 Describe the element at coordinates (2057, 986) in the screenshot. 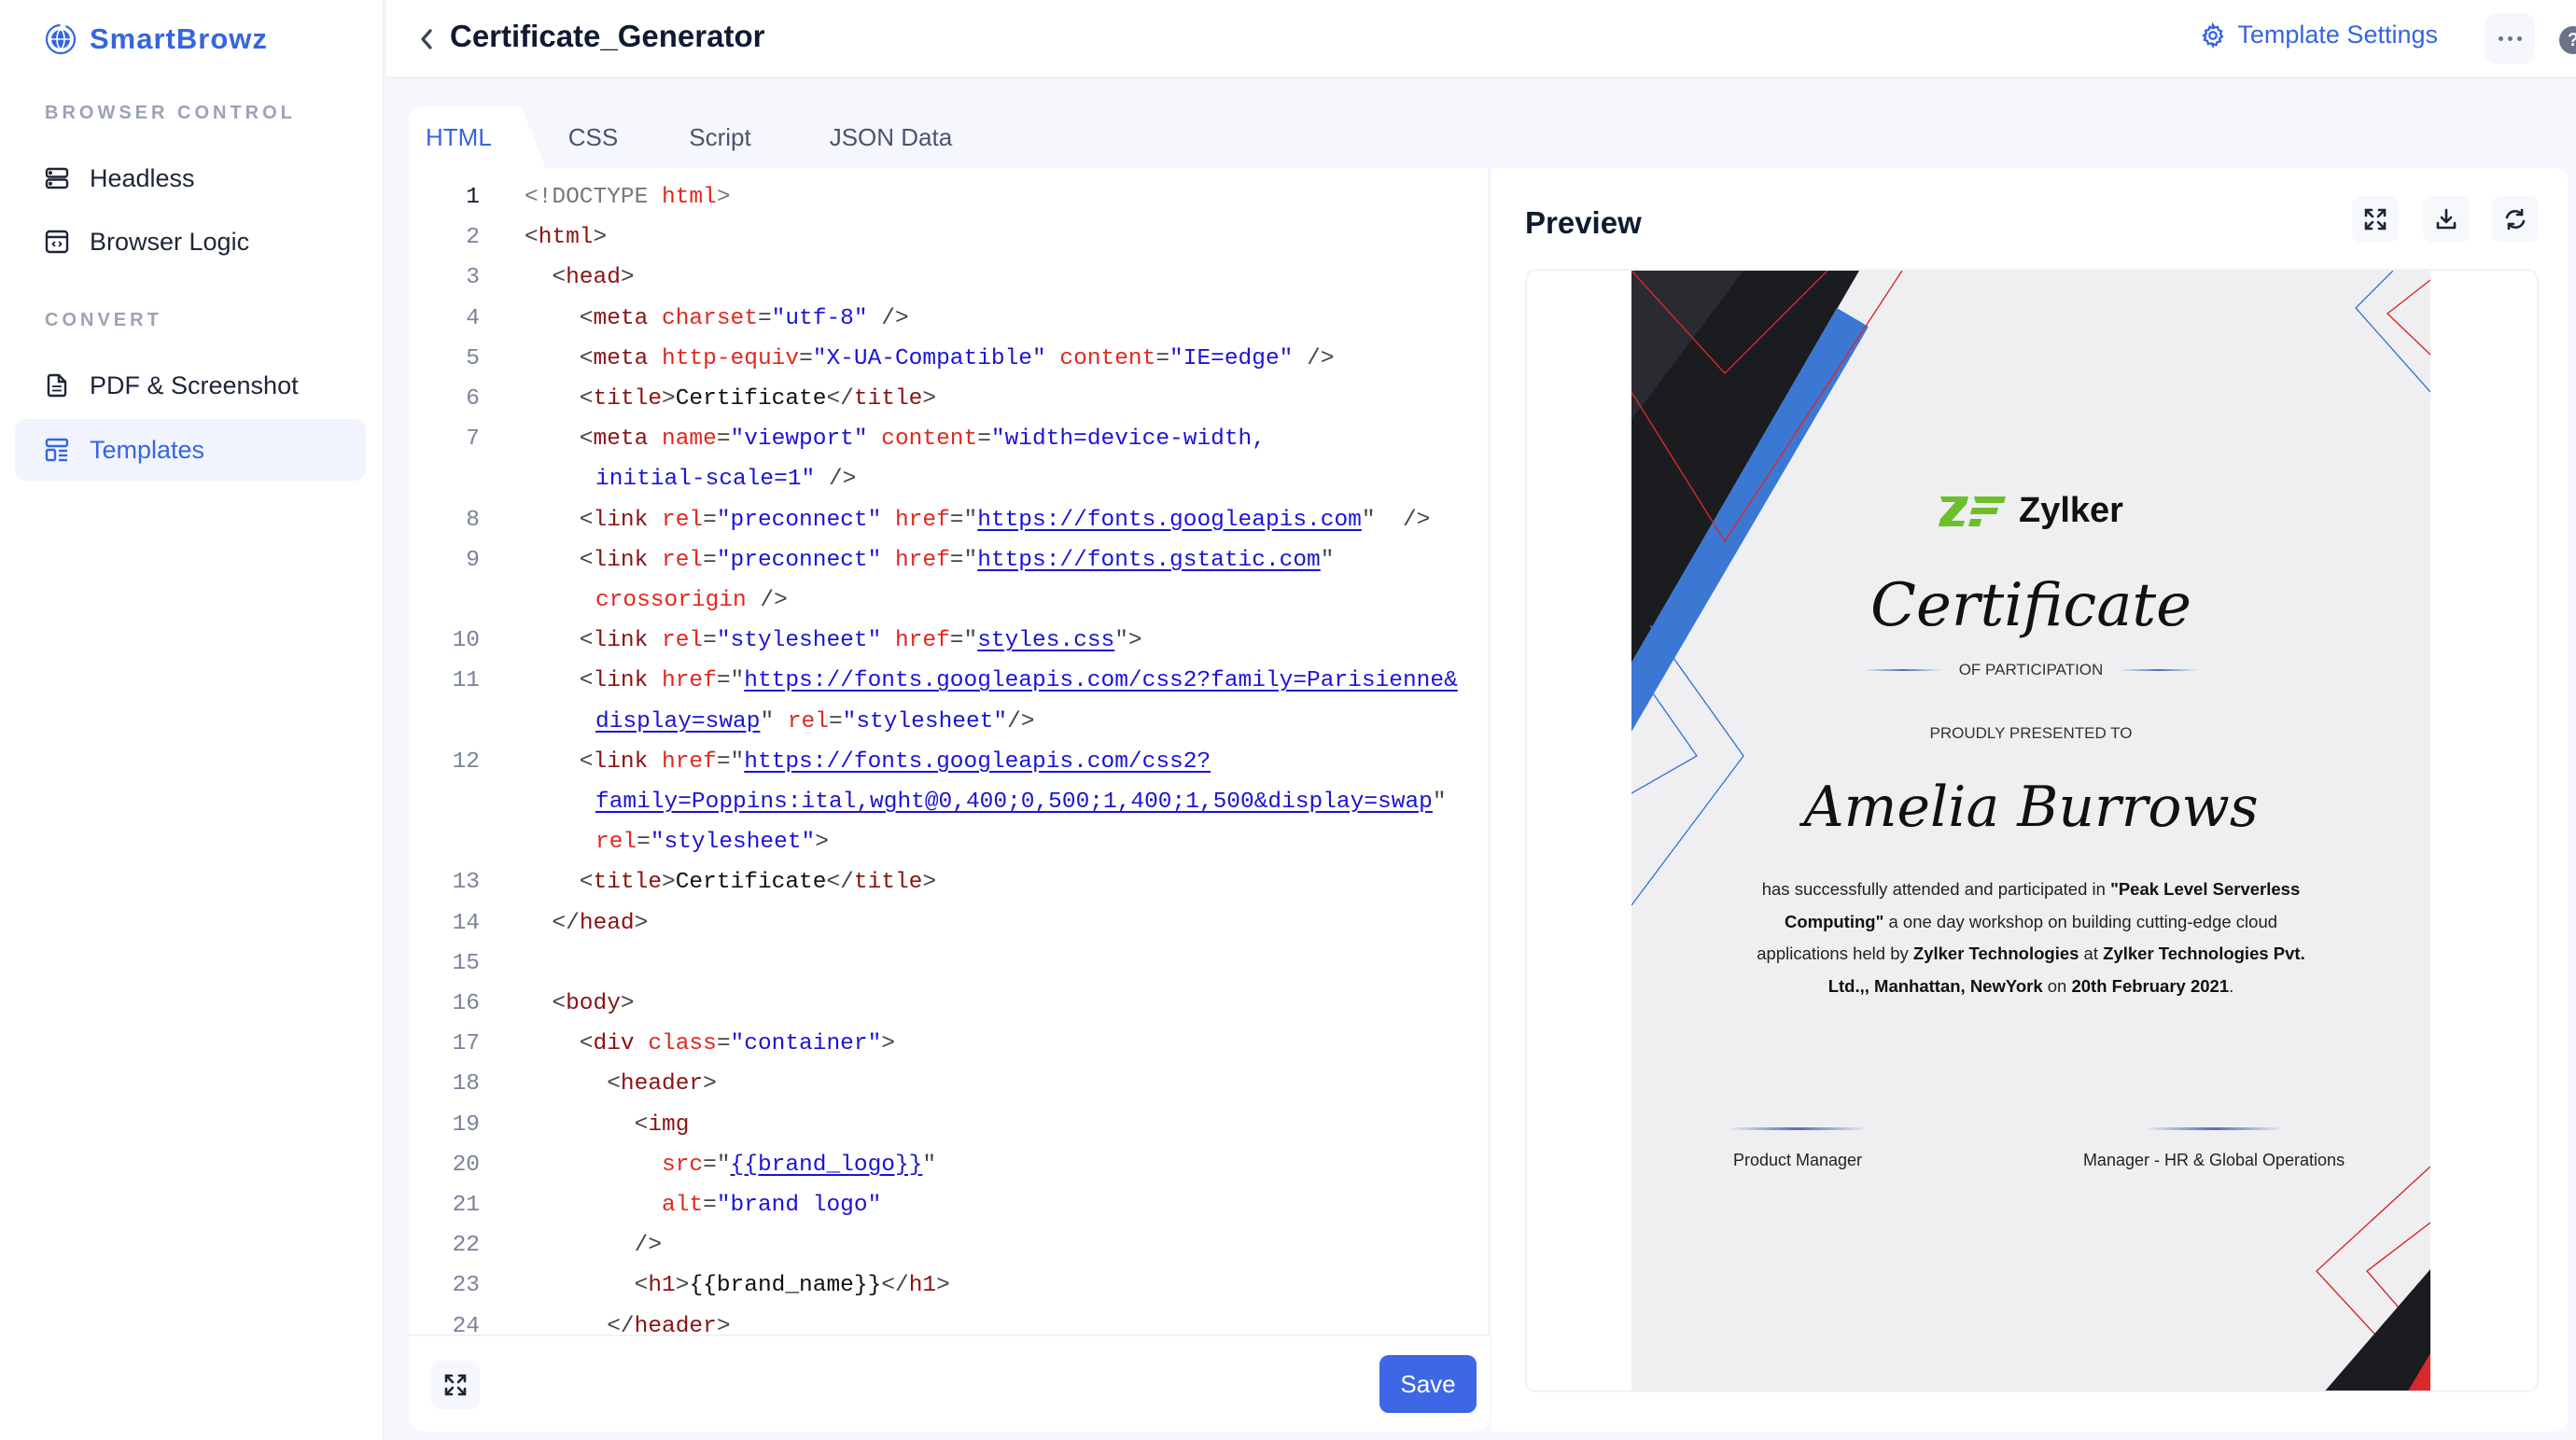

I see `body-text: on` at that location.